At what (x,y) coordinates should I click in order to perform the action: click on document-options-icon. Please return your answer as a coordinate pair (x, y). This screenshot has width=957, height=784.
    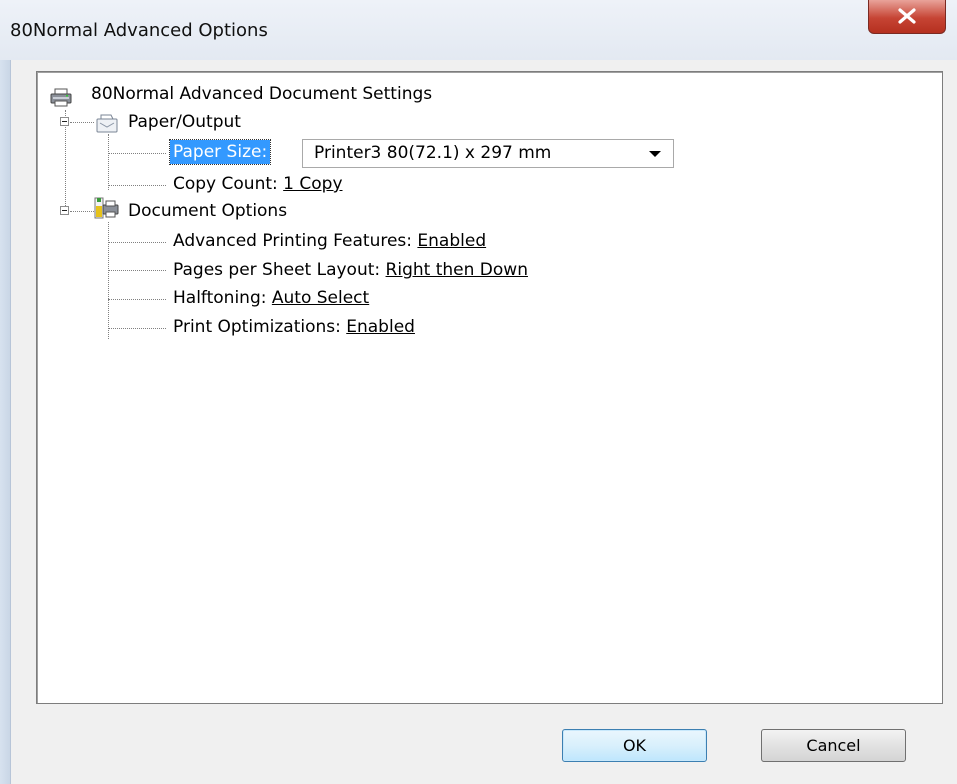
    Looking at the image, I should click on (106, 208).